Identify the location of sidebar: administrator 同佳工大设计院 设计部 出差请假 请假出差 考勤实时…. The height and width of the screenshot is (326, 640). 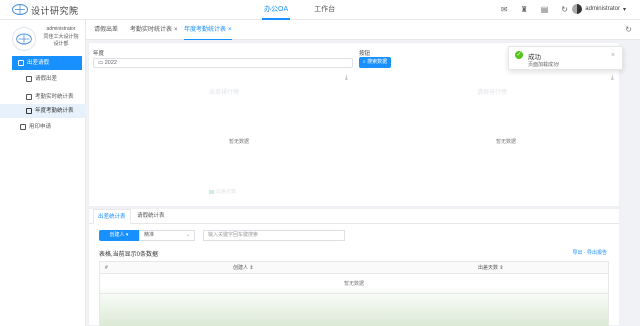
(43, 173).